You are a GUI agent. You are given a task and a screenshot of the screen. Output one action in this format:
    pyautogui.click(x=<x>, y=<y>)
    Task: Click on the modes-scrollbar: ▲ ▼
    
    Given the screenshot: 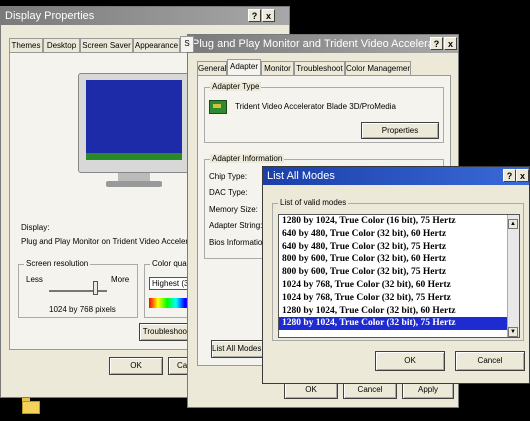 What is the action you would take?
    pyautogui.click(x=513, y=276)
    